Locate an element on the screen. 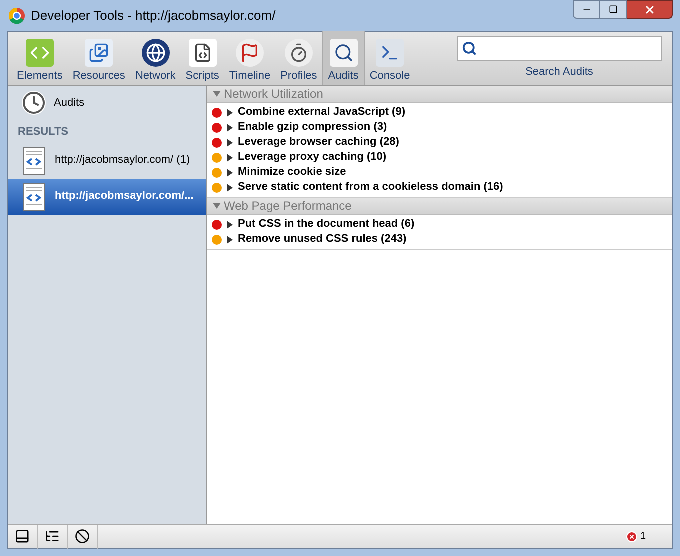 The height and width of the screenshot is (556, 680). clear-icon is located at coordinates (82, 536).